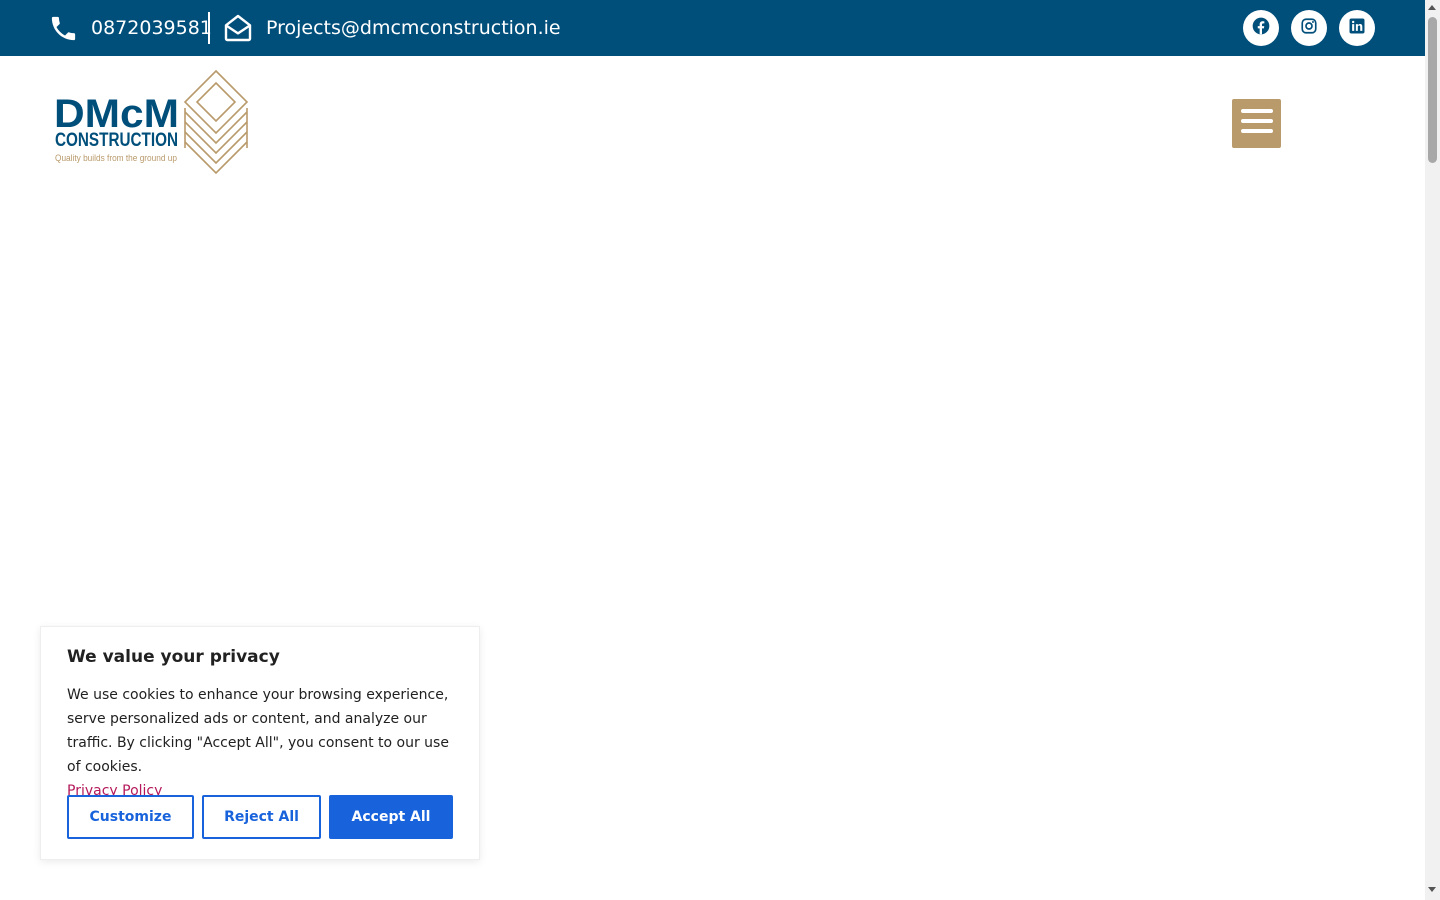  Describe the element at coordinates (63, 28) in the screenshot. I see `phone-icon` at that location.